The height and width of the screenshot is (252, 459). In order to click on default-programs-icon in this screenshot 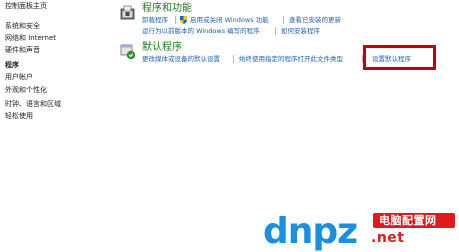, I will do `click(127, 51)`.